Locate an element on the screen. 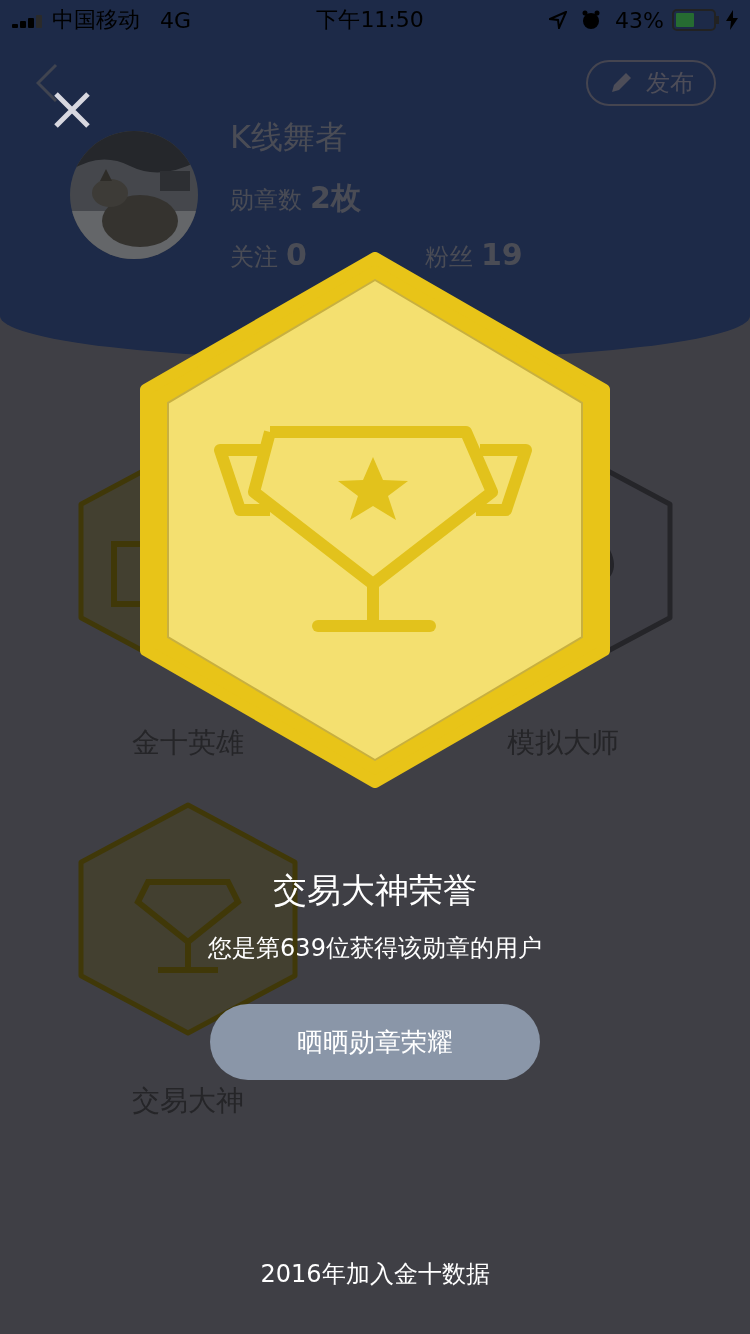 The height and width of the screenshot is (1334, 750). modal-subtitle: 您是第639位获得该勋章的用户 is located at coordinates (375, 948).